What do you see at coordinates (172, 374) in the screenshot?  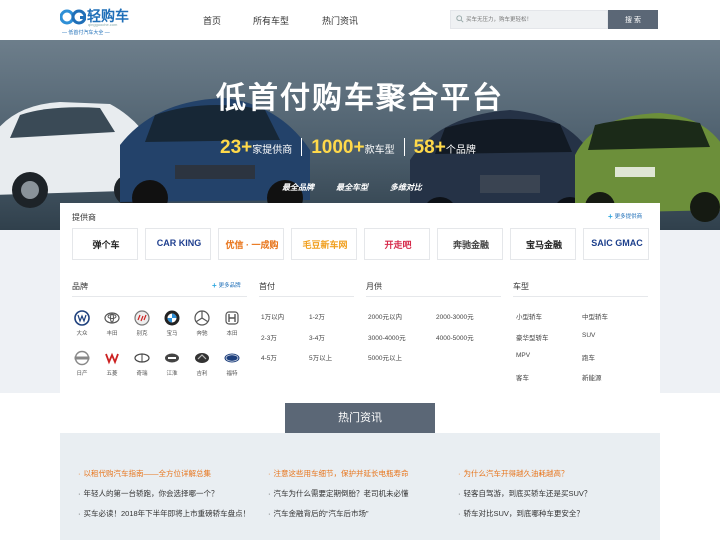 I see `brand-label: 江淮` at bounding box center [172, 374].